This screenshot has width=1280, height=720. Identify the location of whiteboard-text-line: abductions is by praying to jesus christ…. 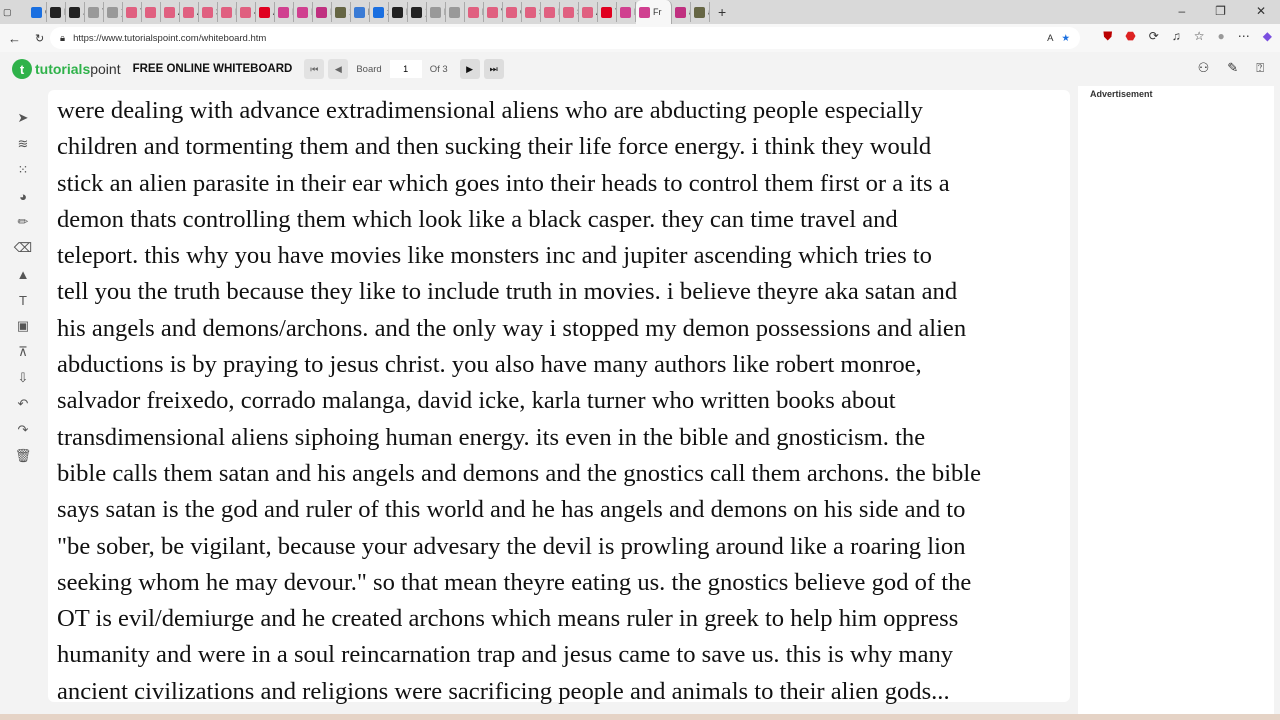
(489, 365).